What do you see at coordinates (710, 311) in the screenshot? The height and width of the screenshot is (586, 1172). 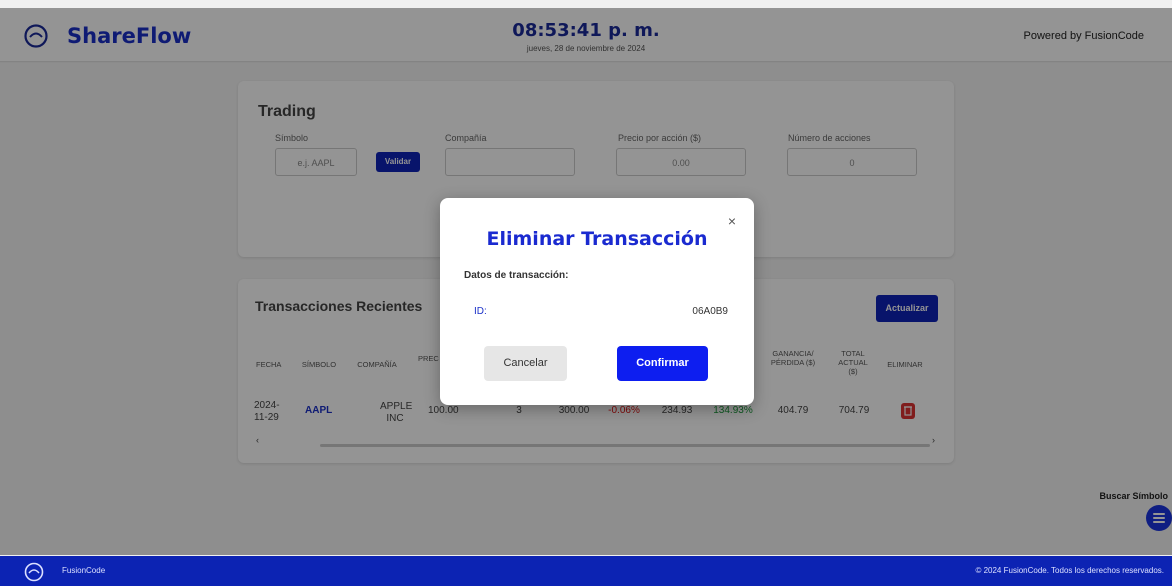 I see `transaction-id-value: 06A0B9` at bounding box center [710, 311].